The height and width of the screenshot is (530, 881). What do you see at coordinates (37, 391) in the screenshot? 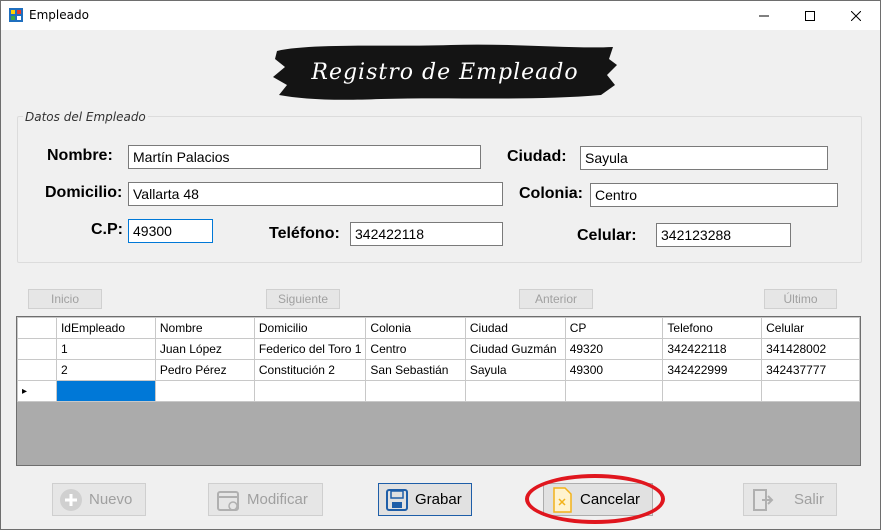
I see `new-row-marker-icon: ▸` at bounding box center [37, 391].